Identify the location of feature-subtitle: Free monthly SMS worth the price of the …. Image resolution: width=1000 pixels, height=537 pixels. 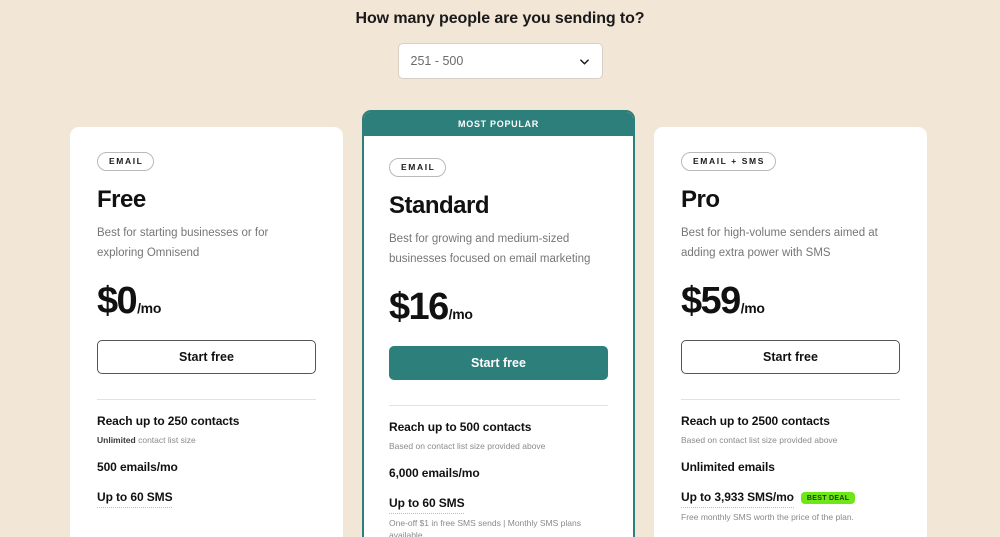
(767, 516).